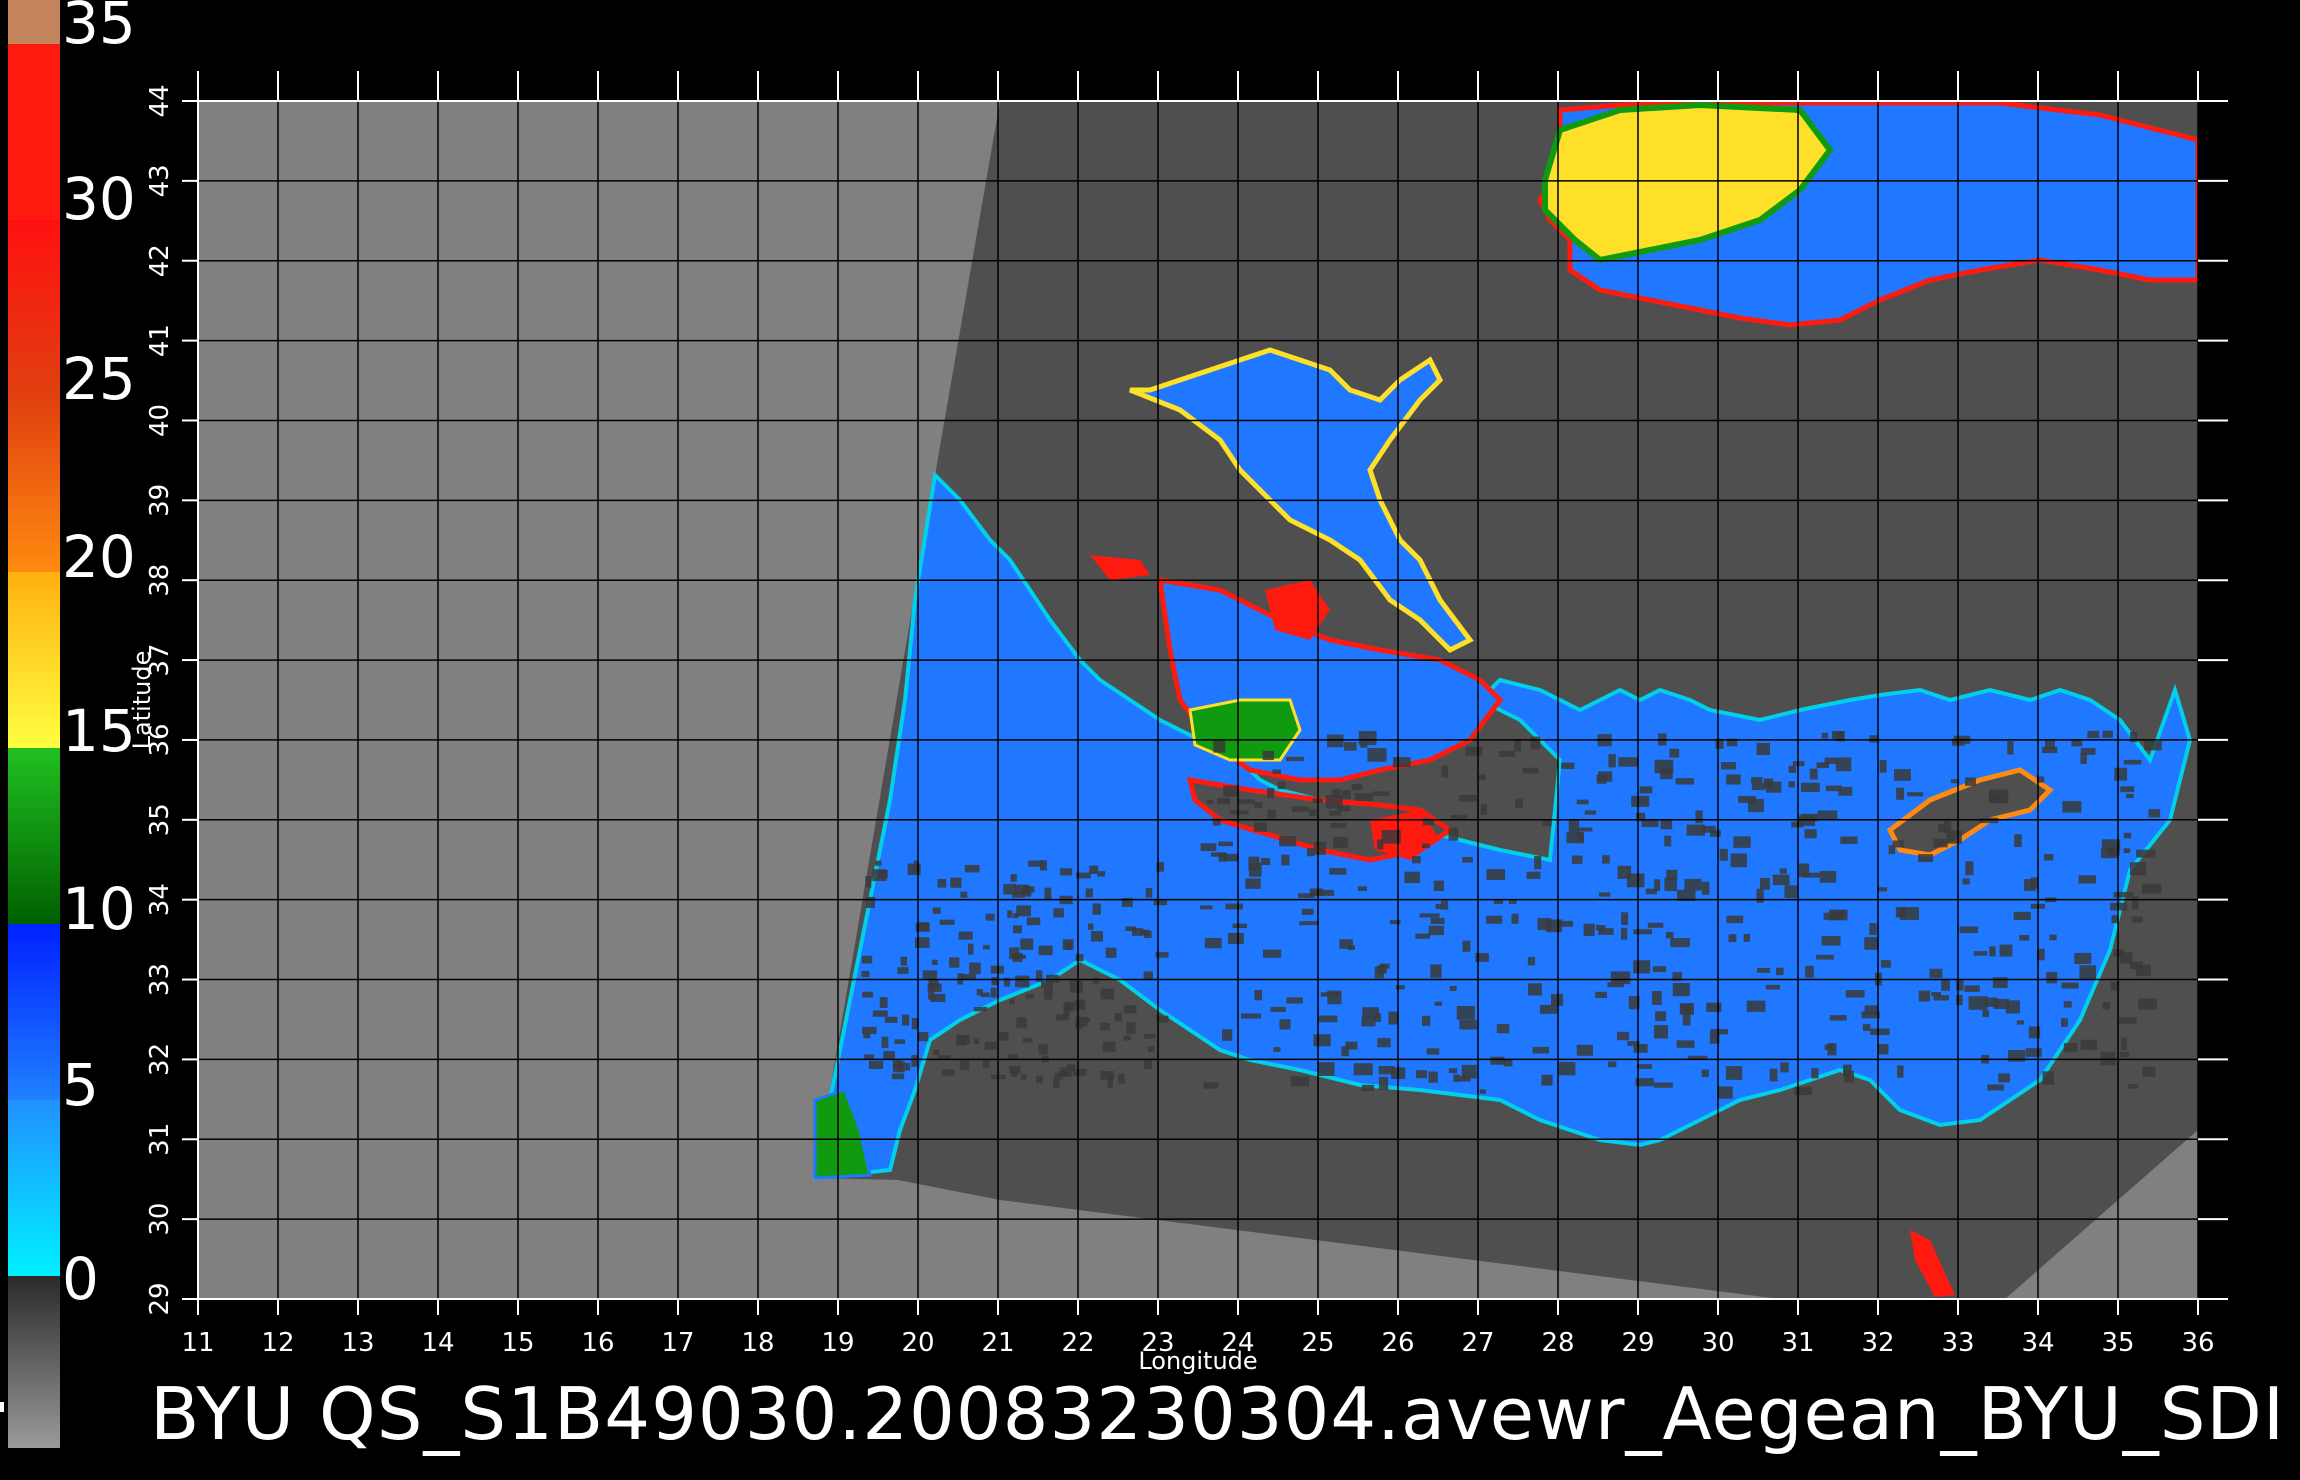 The width and height of the screenshot is (2300, 1480). What do you see at coordinates (1317, 1343) in the screenshot?
I see `x-tick-label: 25` at bounding box center [1317, 1343].